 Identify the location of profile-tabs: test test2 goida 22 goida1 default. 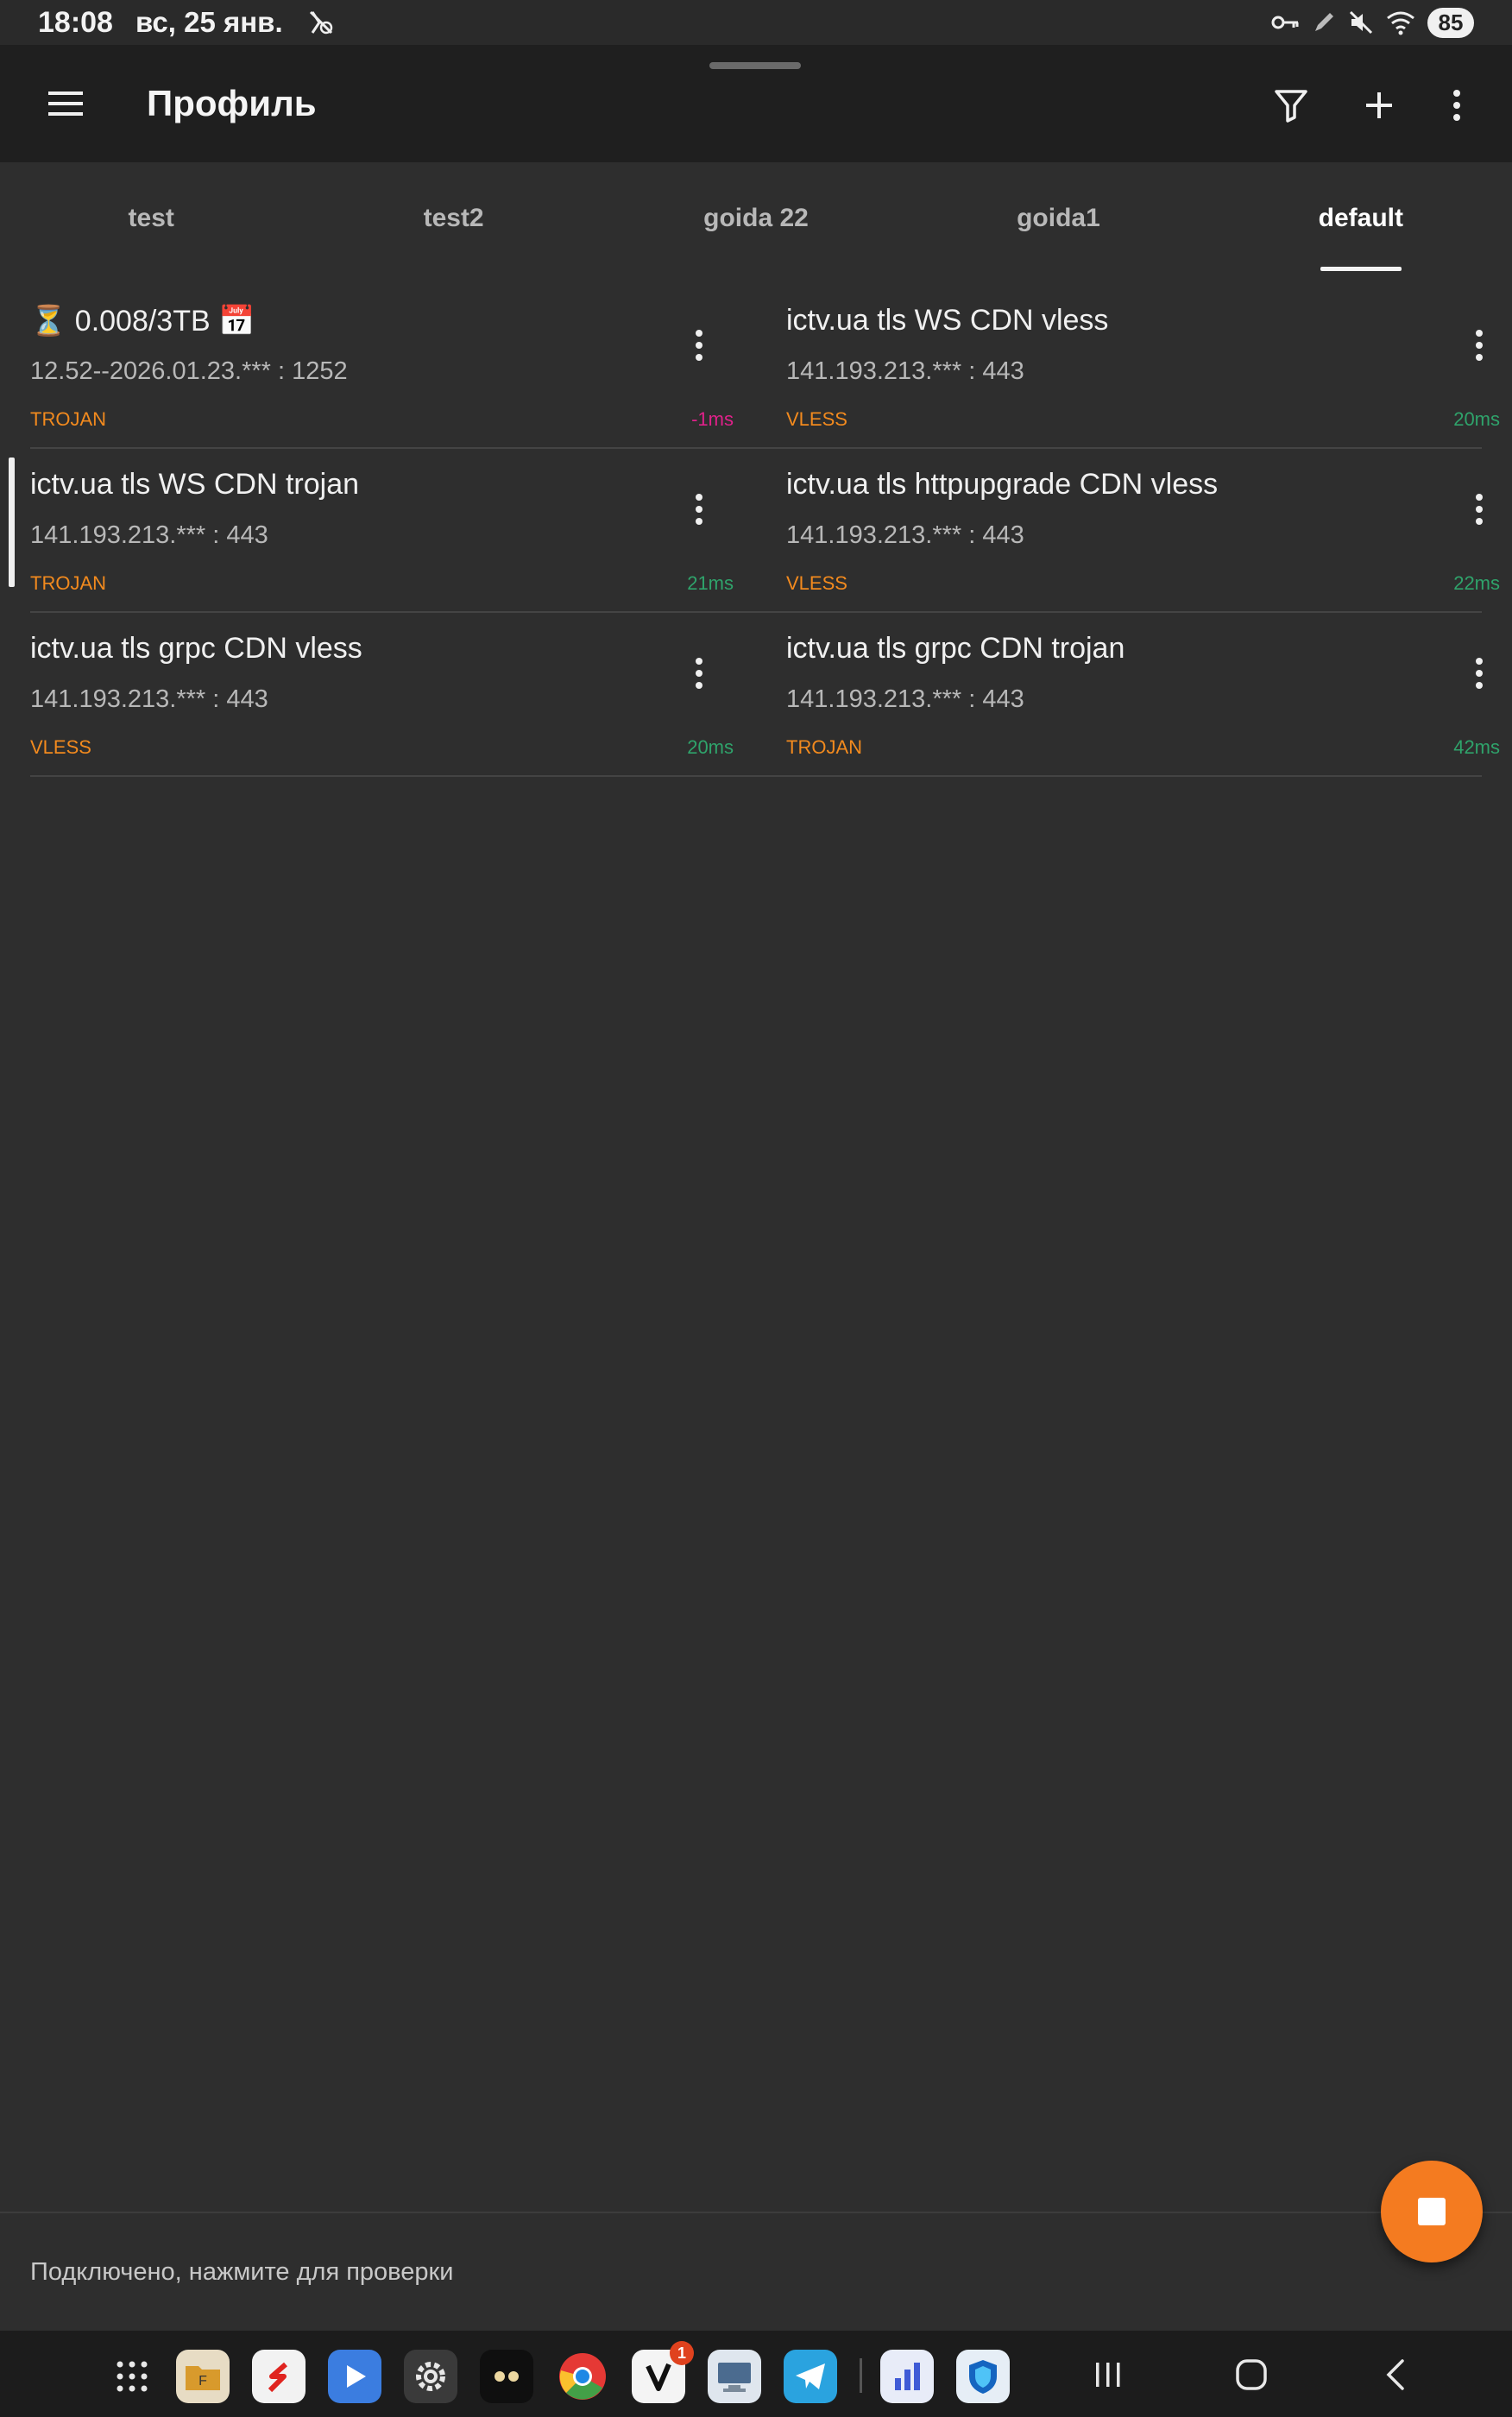
(756, 218).